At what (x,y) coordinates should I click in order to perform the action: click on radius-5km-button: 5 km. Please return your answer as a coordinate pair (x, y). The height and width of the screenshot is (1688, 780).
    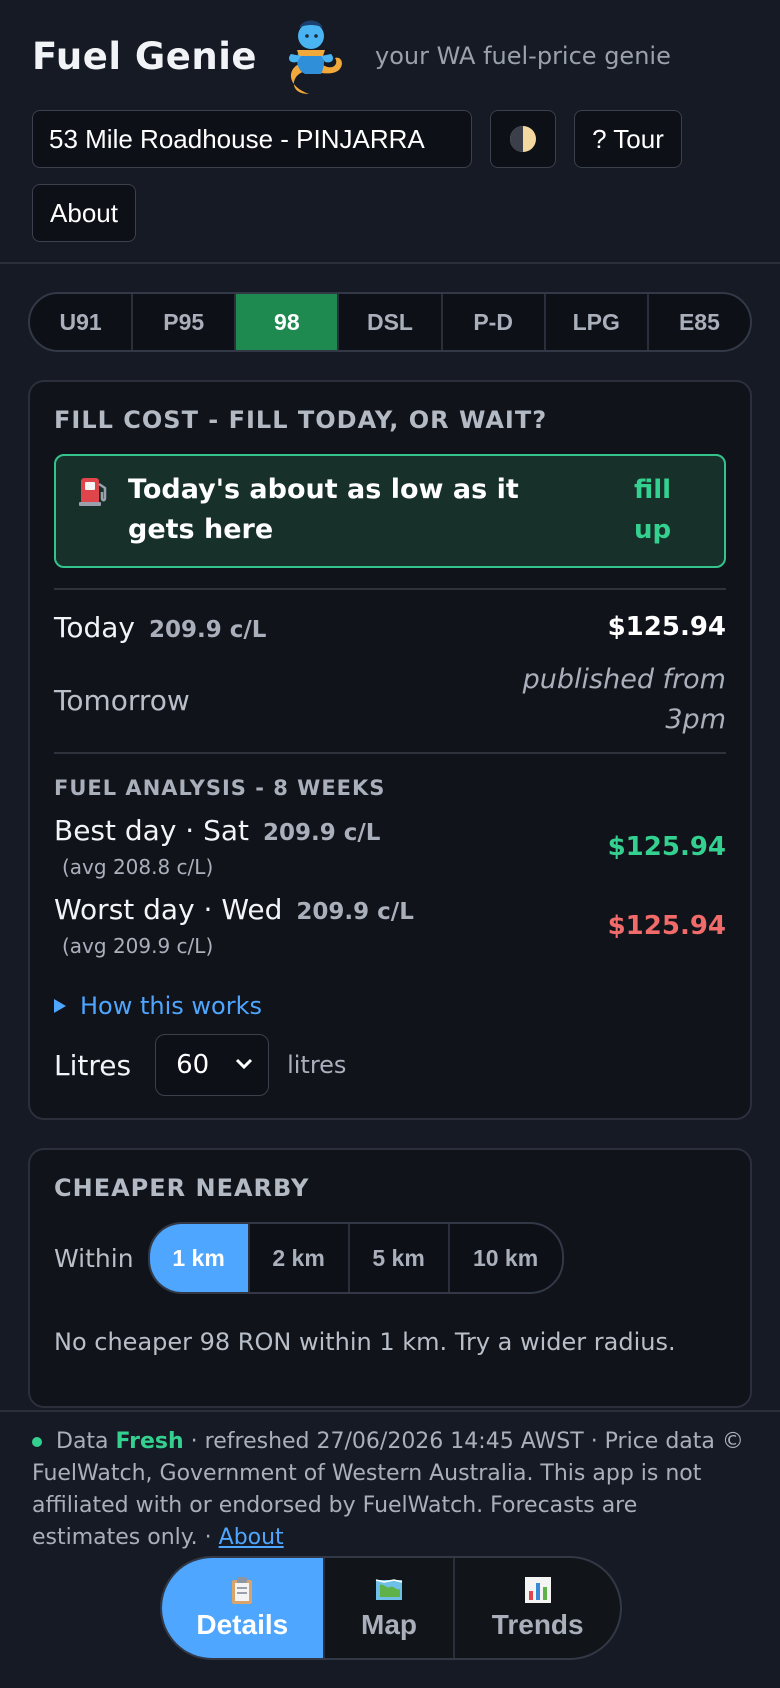
    Looking at the image, I should click on (400, 1258).